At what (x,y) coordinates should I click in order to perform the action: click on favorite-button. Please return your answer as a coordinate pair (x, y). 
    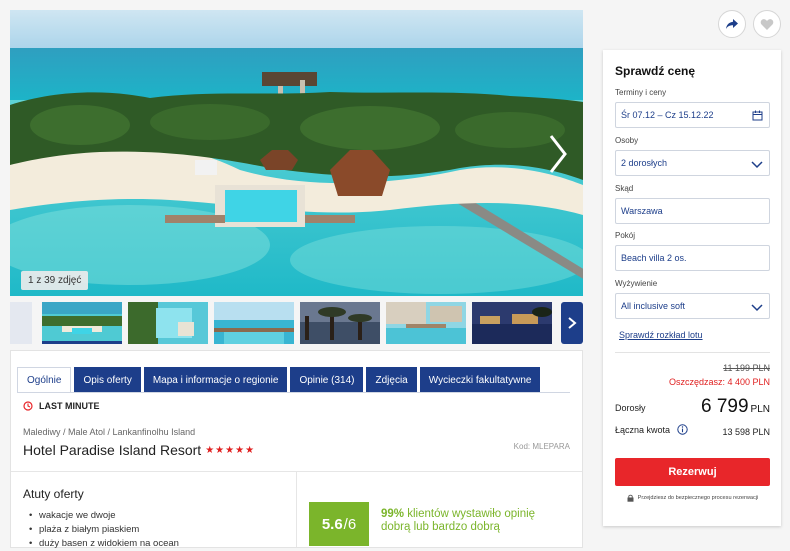
    Looking at the image, I should click on (767, 24).